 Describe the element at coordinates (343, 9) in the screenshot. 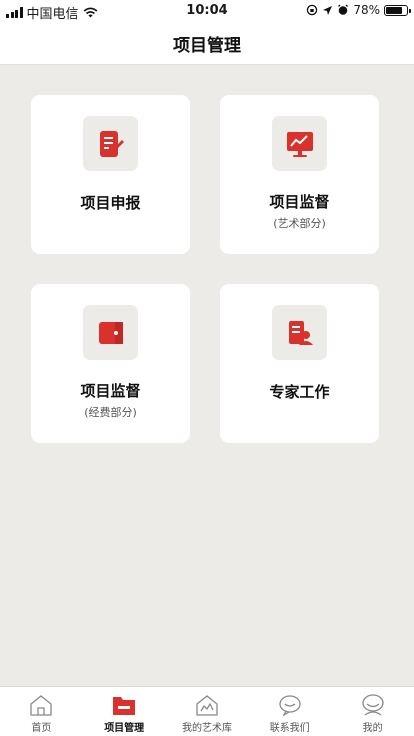

I see `alarm-icon` at that location.